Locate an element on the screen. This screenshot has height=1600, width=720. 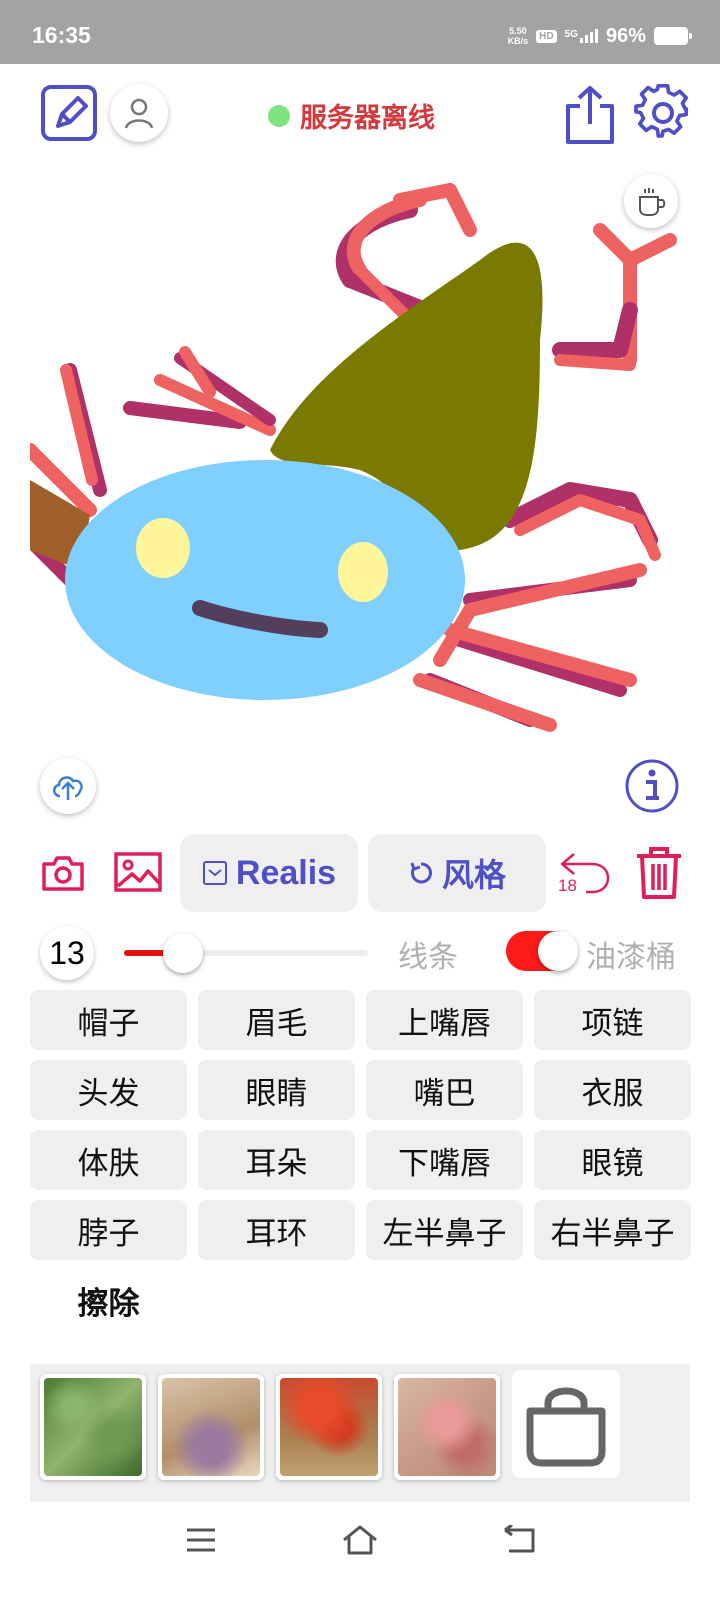
part-button: 眼睛 is located at coordinates (276, 1090).